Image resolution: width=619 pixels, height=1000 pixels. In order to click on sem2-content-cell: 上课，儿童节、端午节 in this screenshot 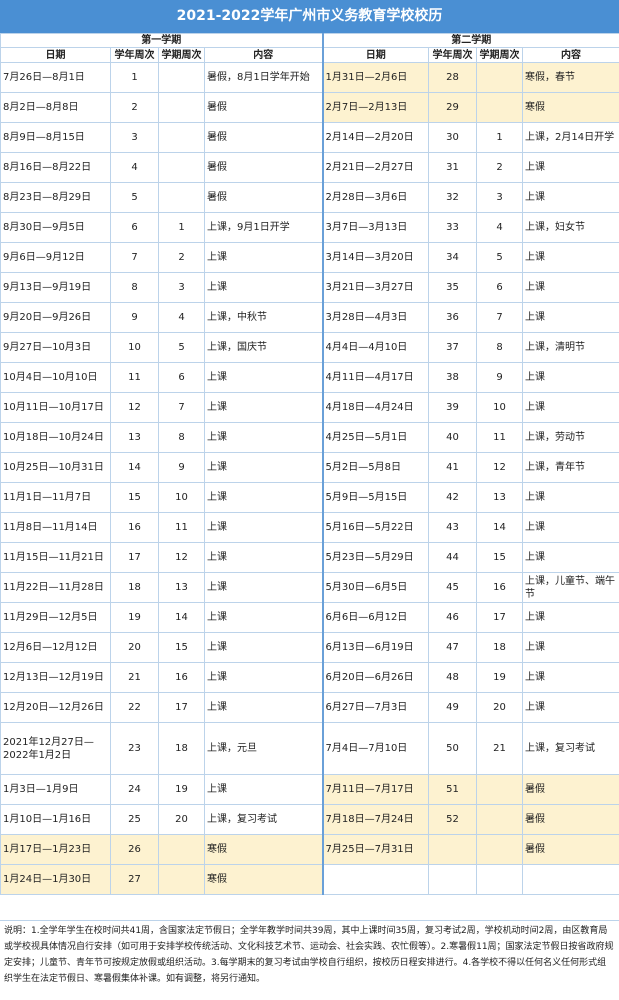, I will do `click(570, 587)`.